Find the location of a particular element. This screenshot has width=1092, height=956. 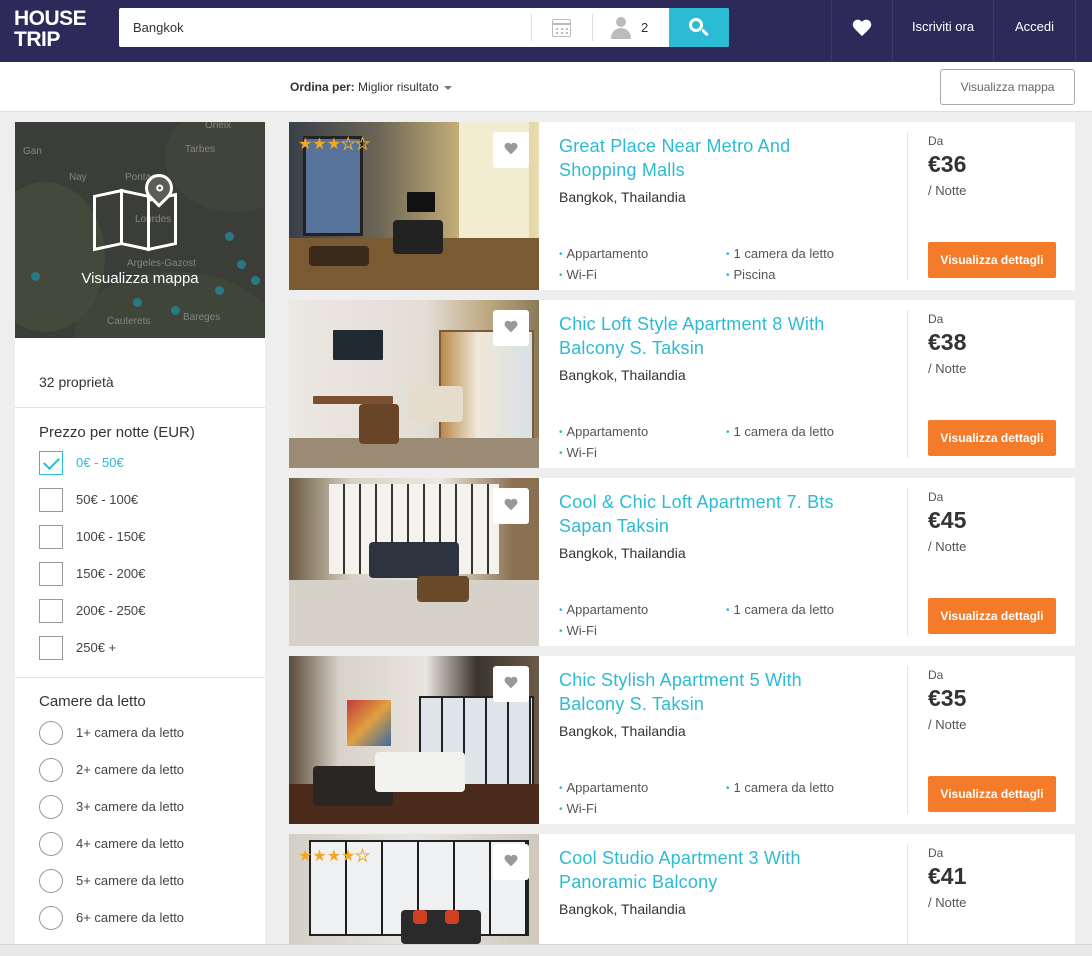

price-option-label: 150€ - 200€ is located at coordinates (111, 573).